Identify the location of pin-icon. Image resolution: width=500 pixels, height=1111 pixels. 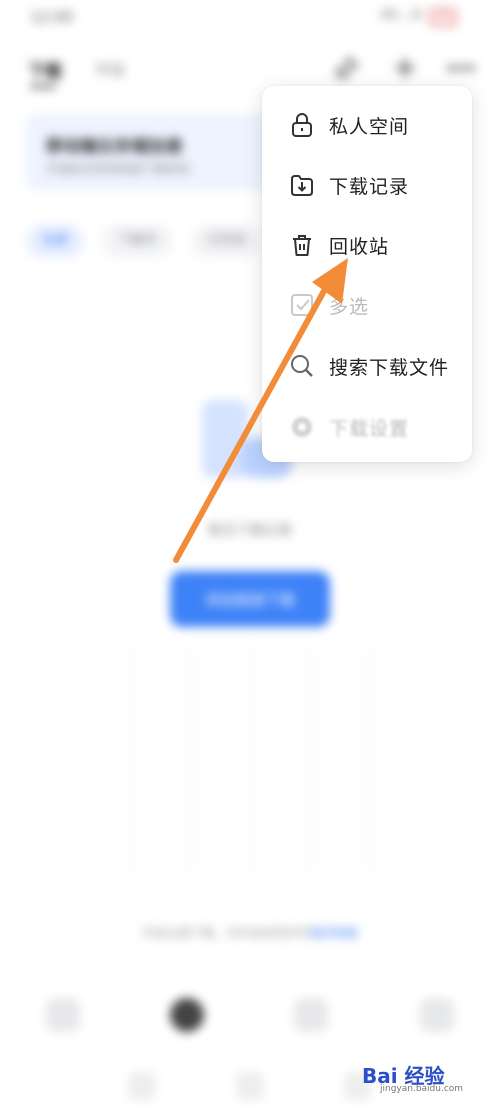
(347, 68).